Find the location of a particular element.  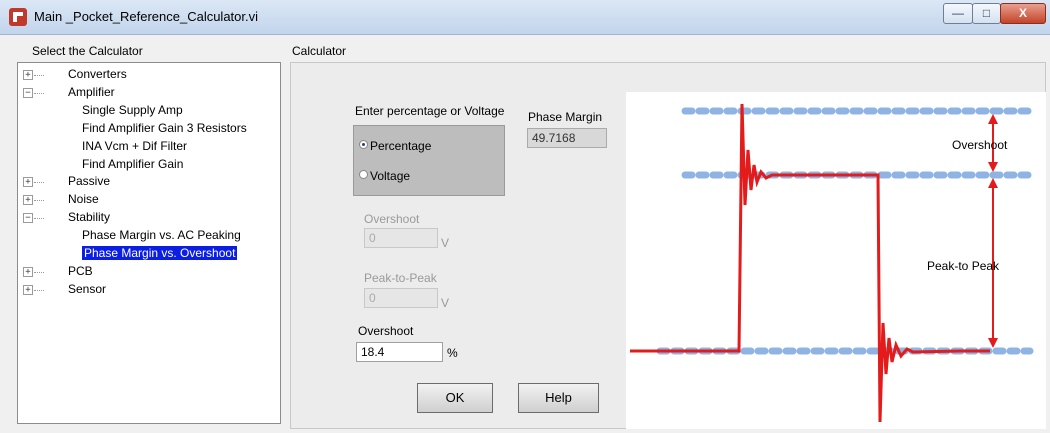

overshoot-annotation: Overshoot is located at coordinates (980, 145).